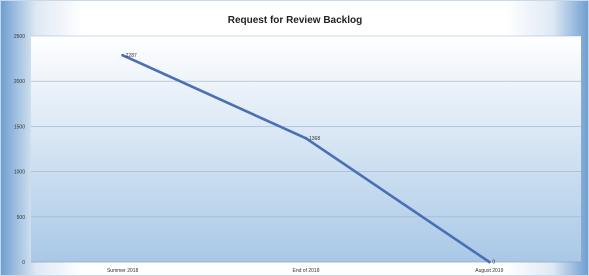 This screenshot has height=276, width=589. Describe the element at coordinates (23, 263) in the screenshot. I see `y-tick-label: 0` at that location.